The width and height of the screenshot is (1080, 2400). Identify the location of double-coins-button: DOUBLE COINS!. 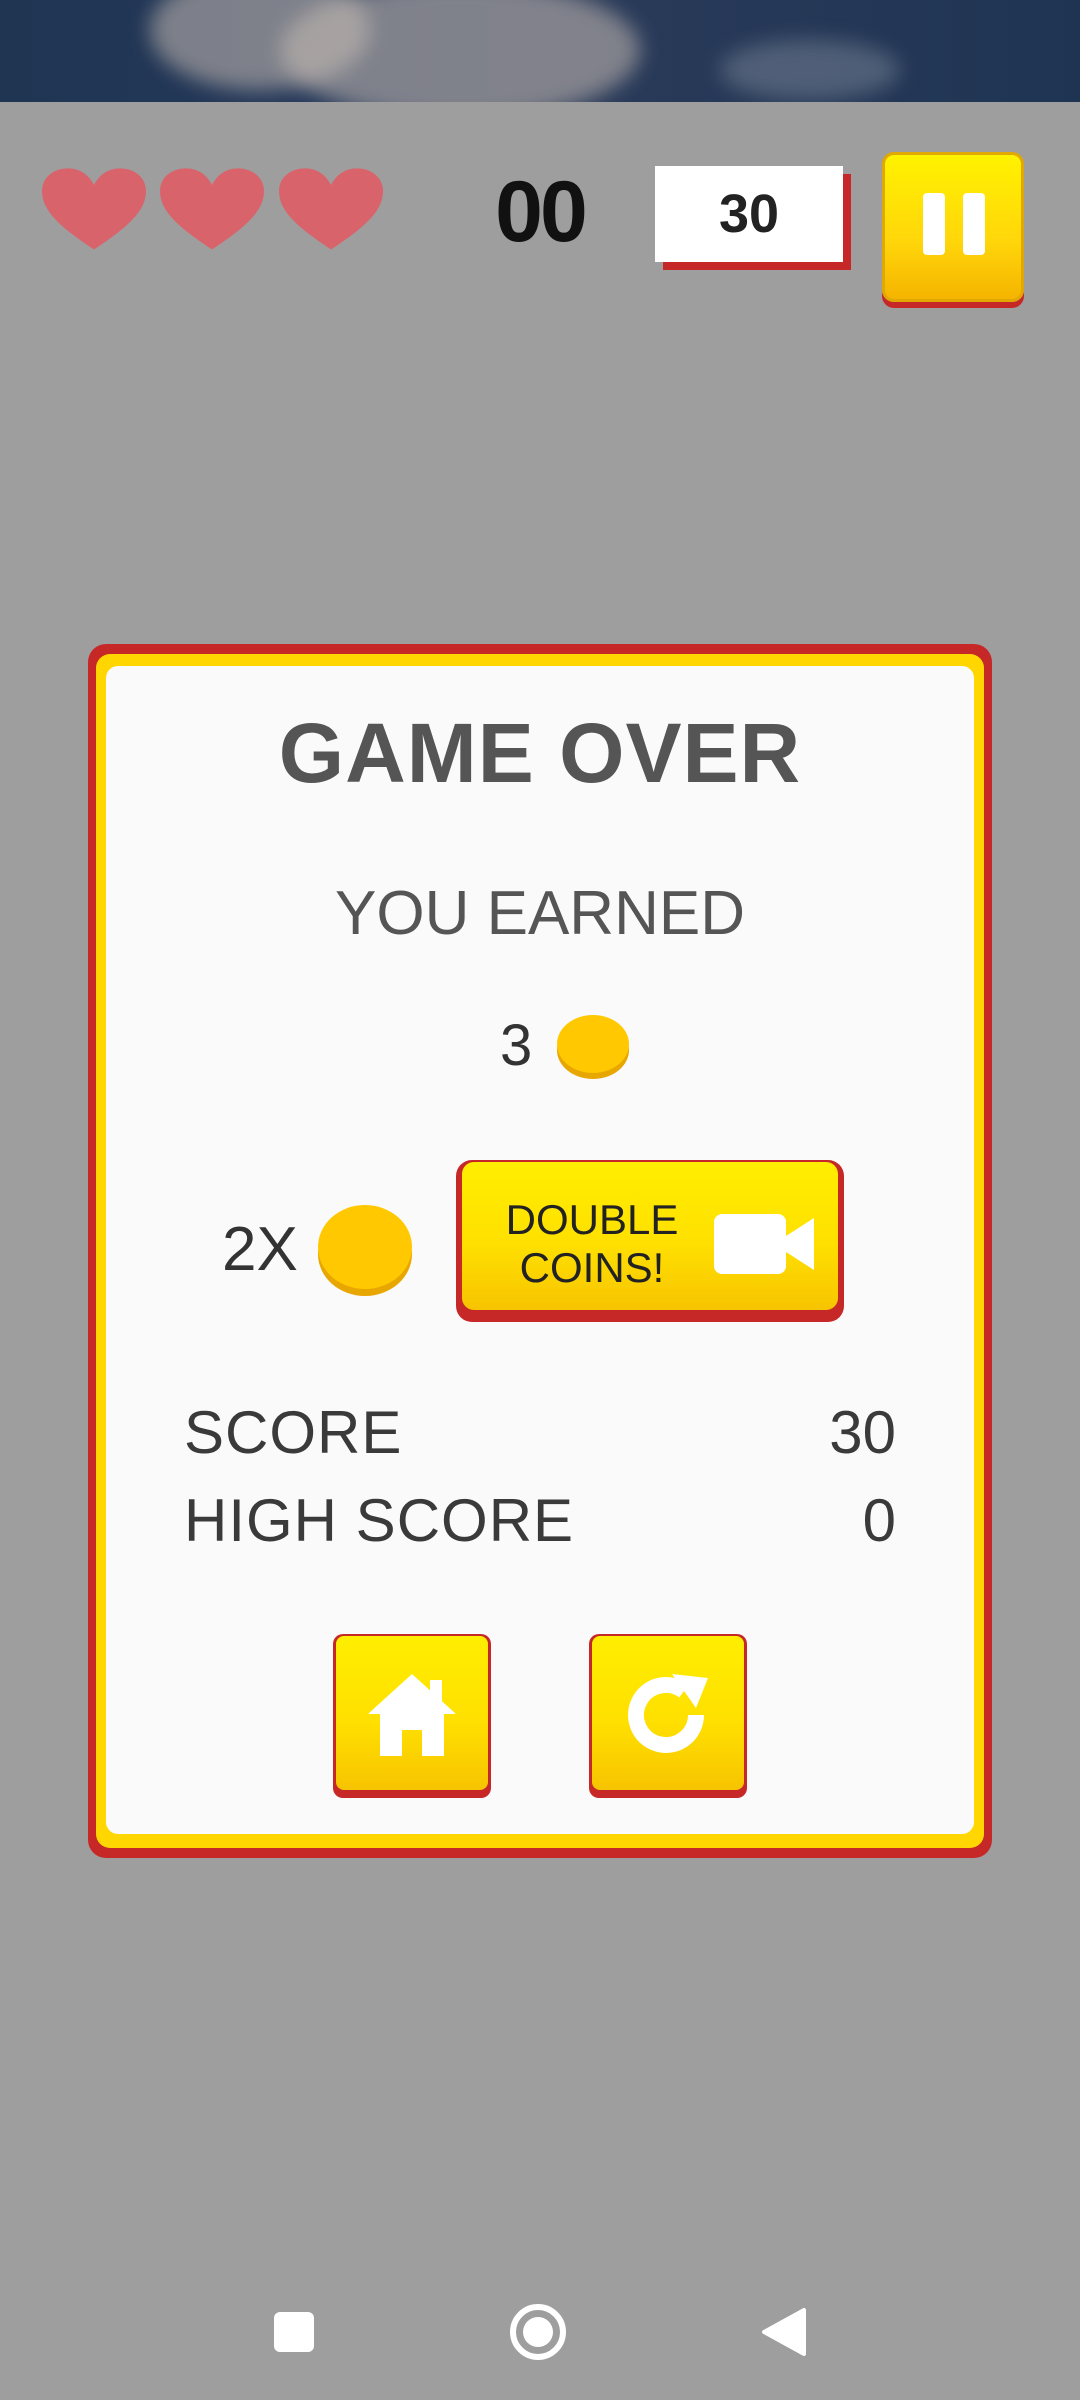
(650, 1241).